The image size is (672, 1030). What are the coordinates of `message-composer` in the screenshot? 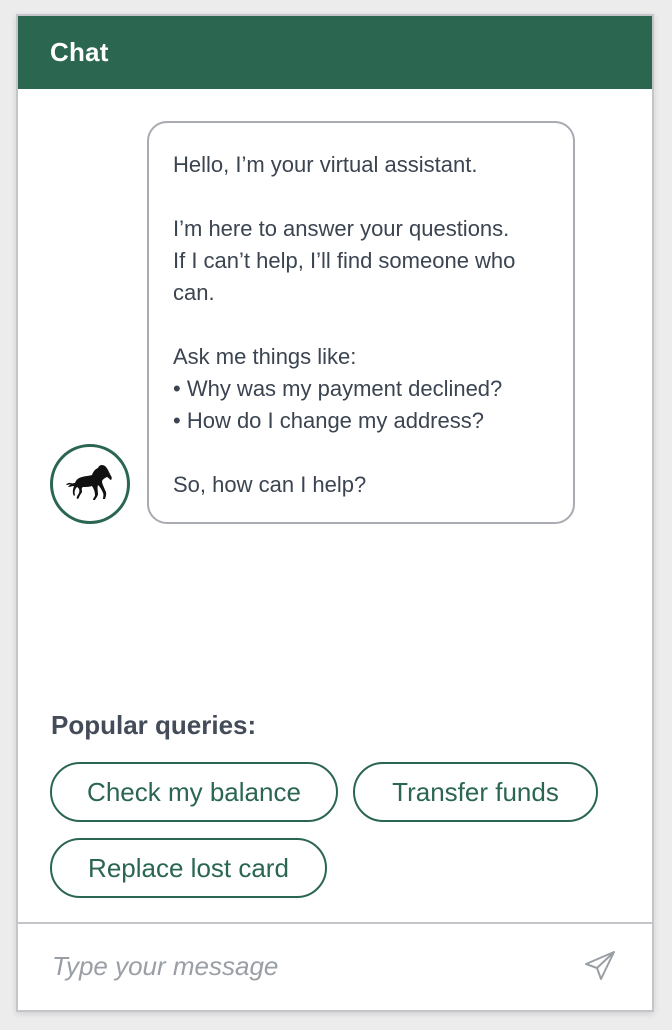 It's located at (335, 966).